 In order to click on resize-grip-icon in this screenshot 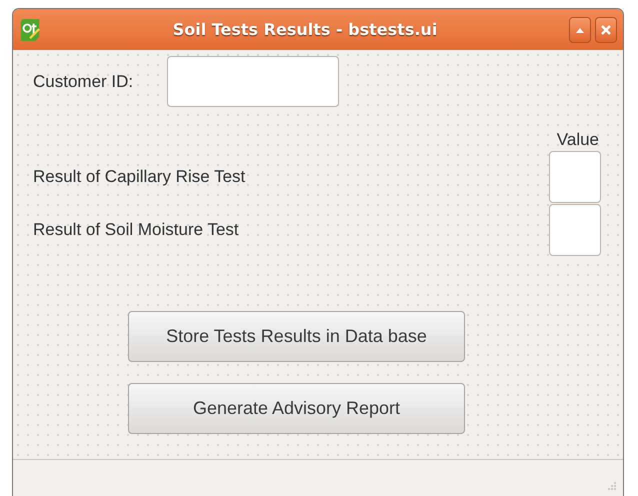, I will do `click(612, 486)`.